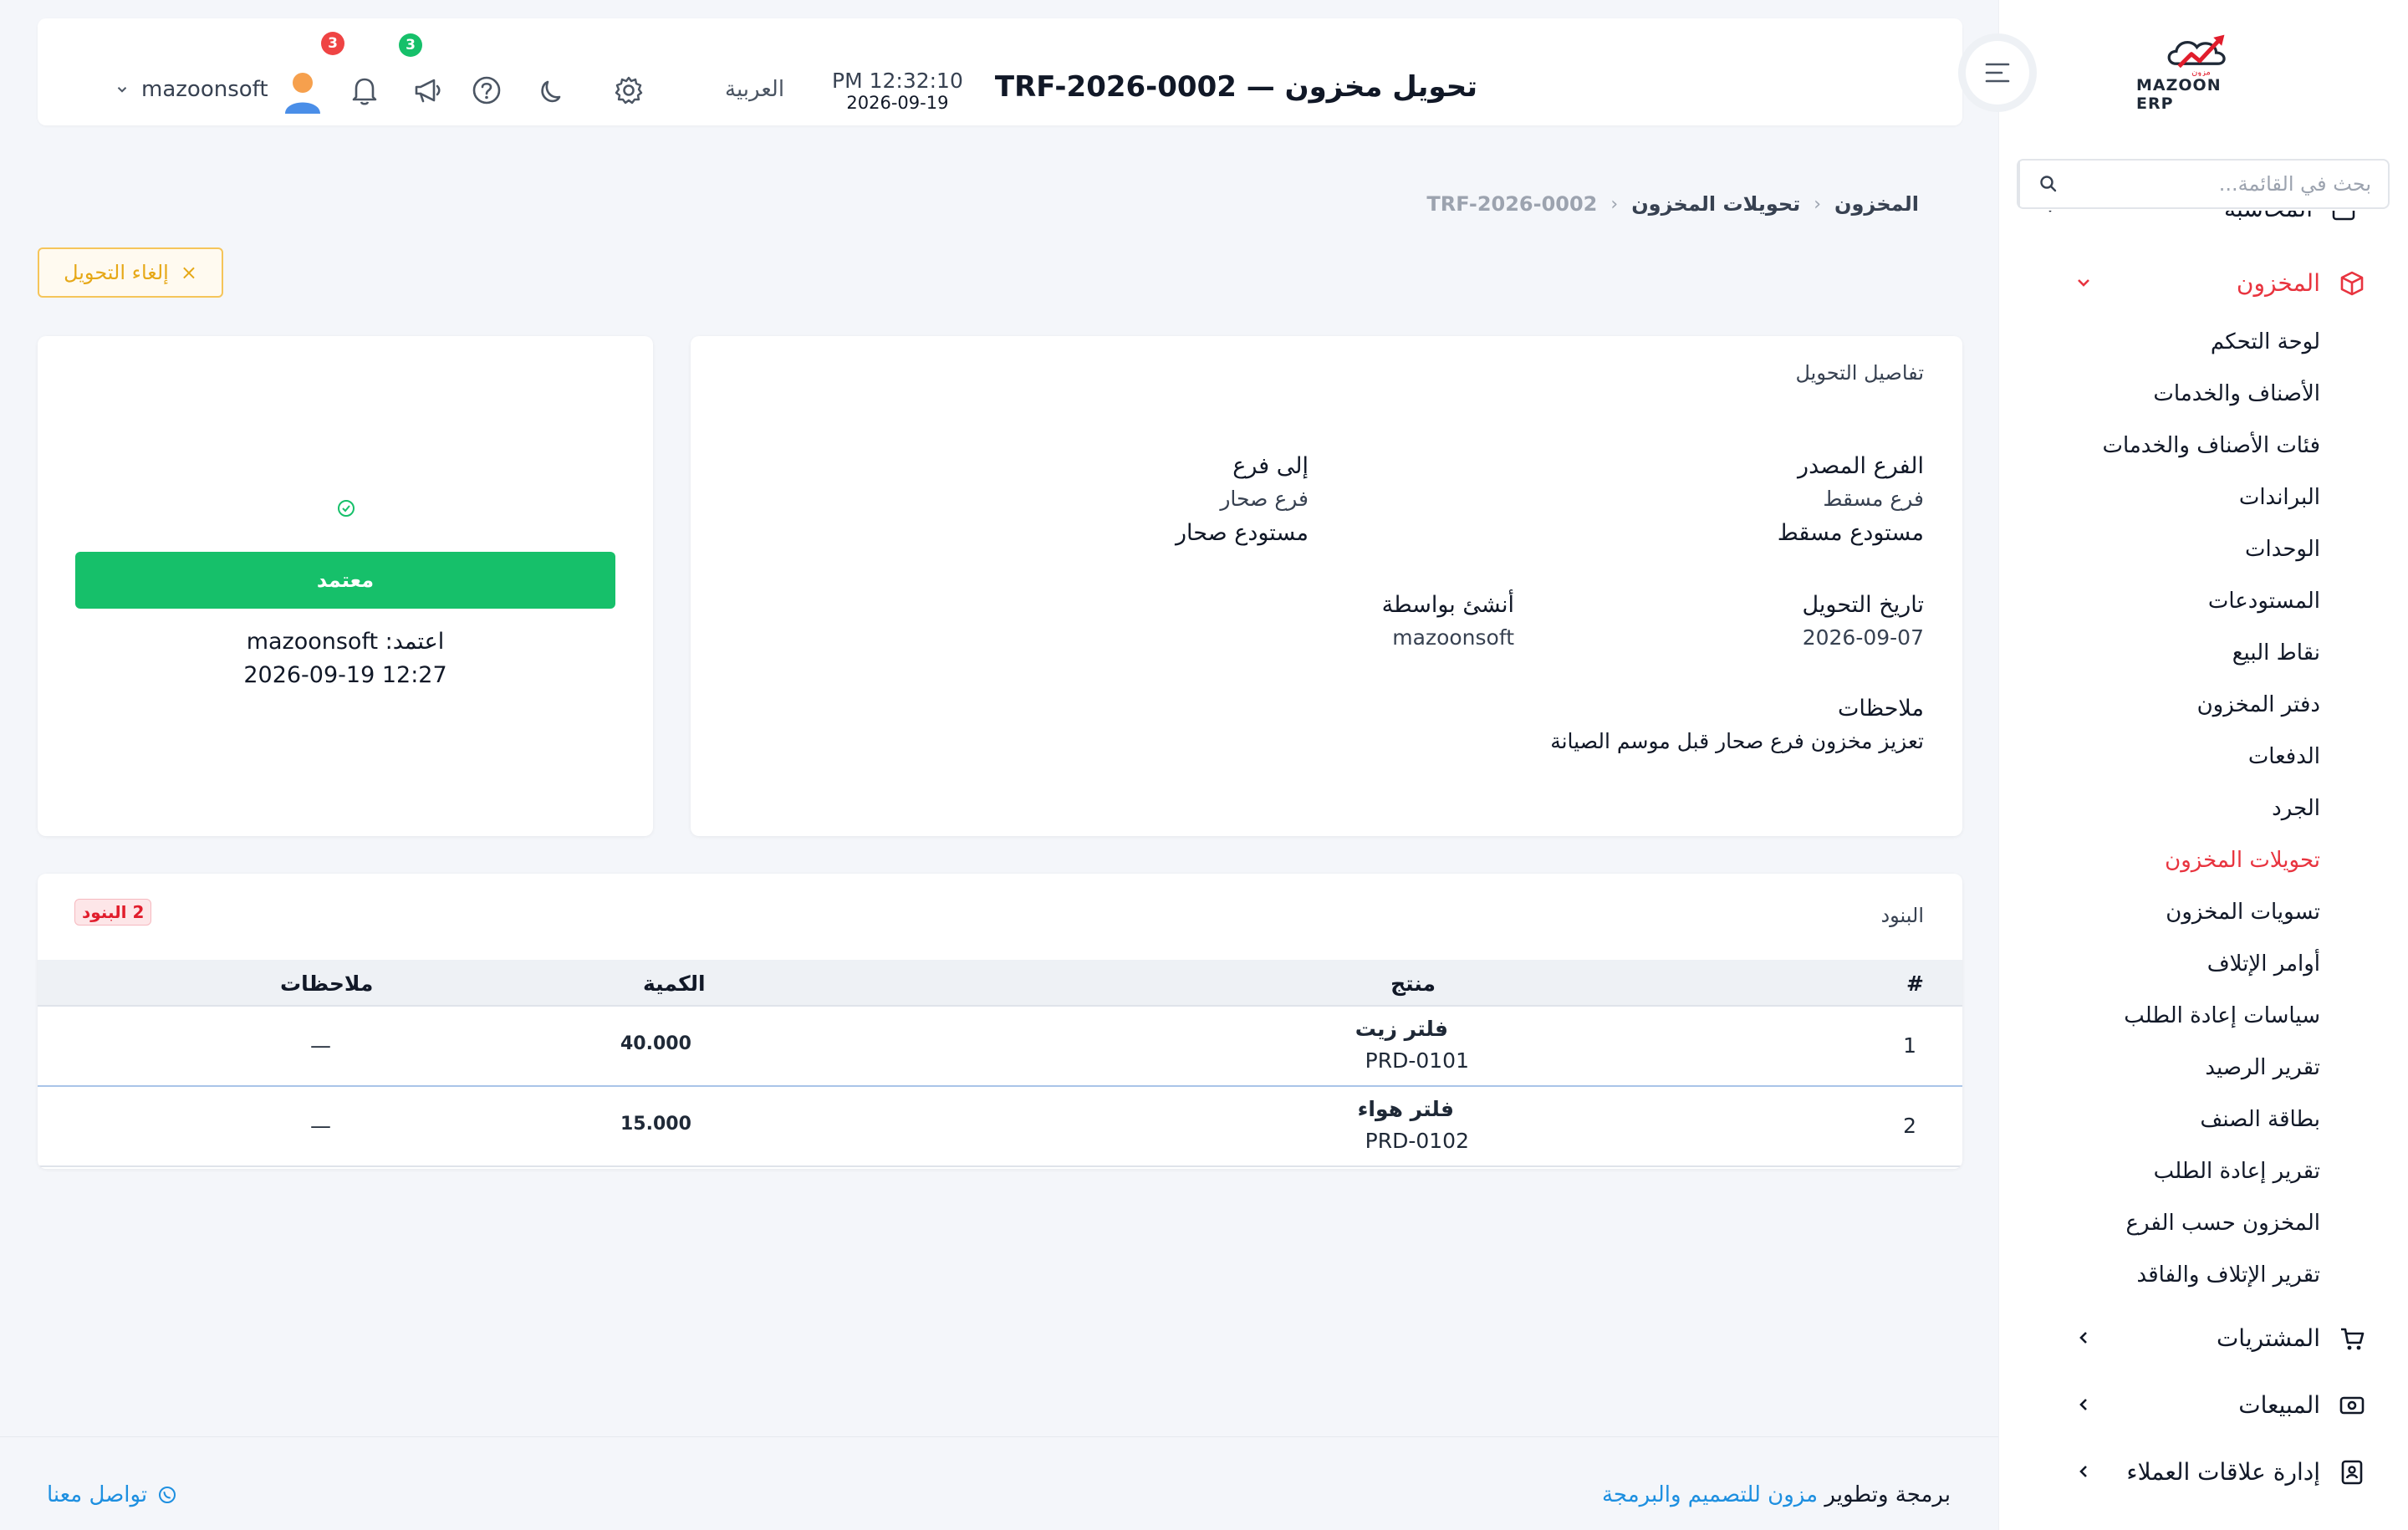 This screenshot has width=2408, height=1530. Describe the element at coordinates (1614, 204) in the screenshot. I see `chevron-left-icon: ‹` at that location.